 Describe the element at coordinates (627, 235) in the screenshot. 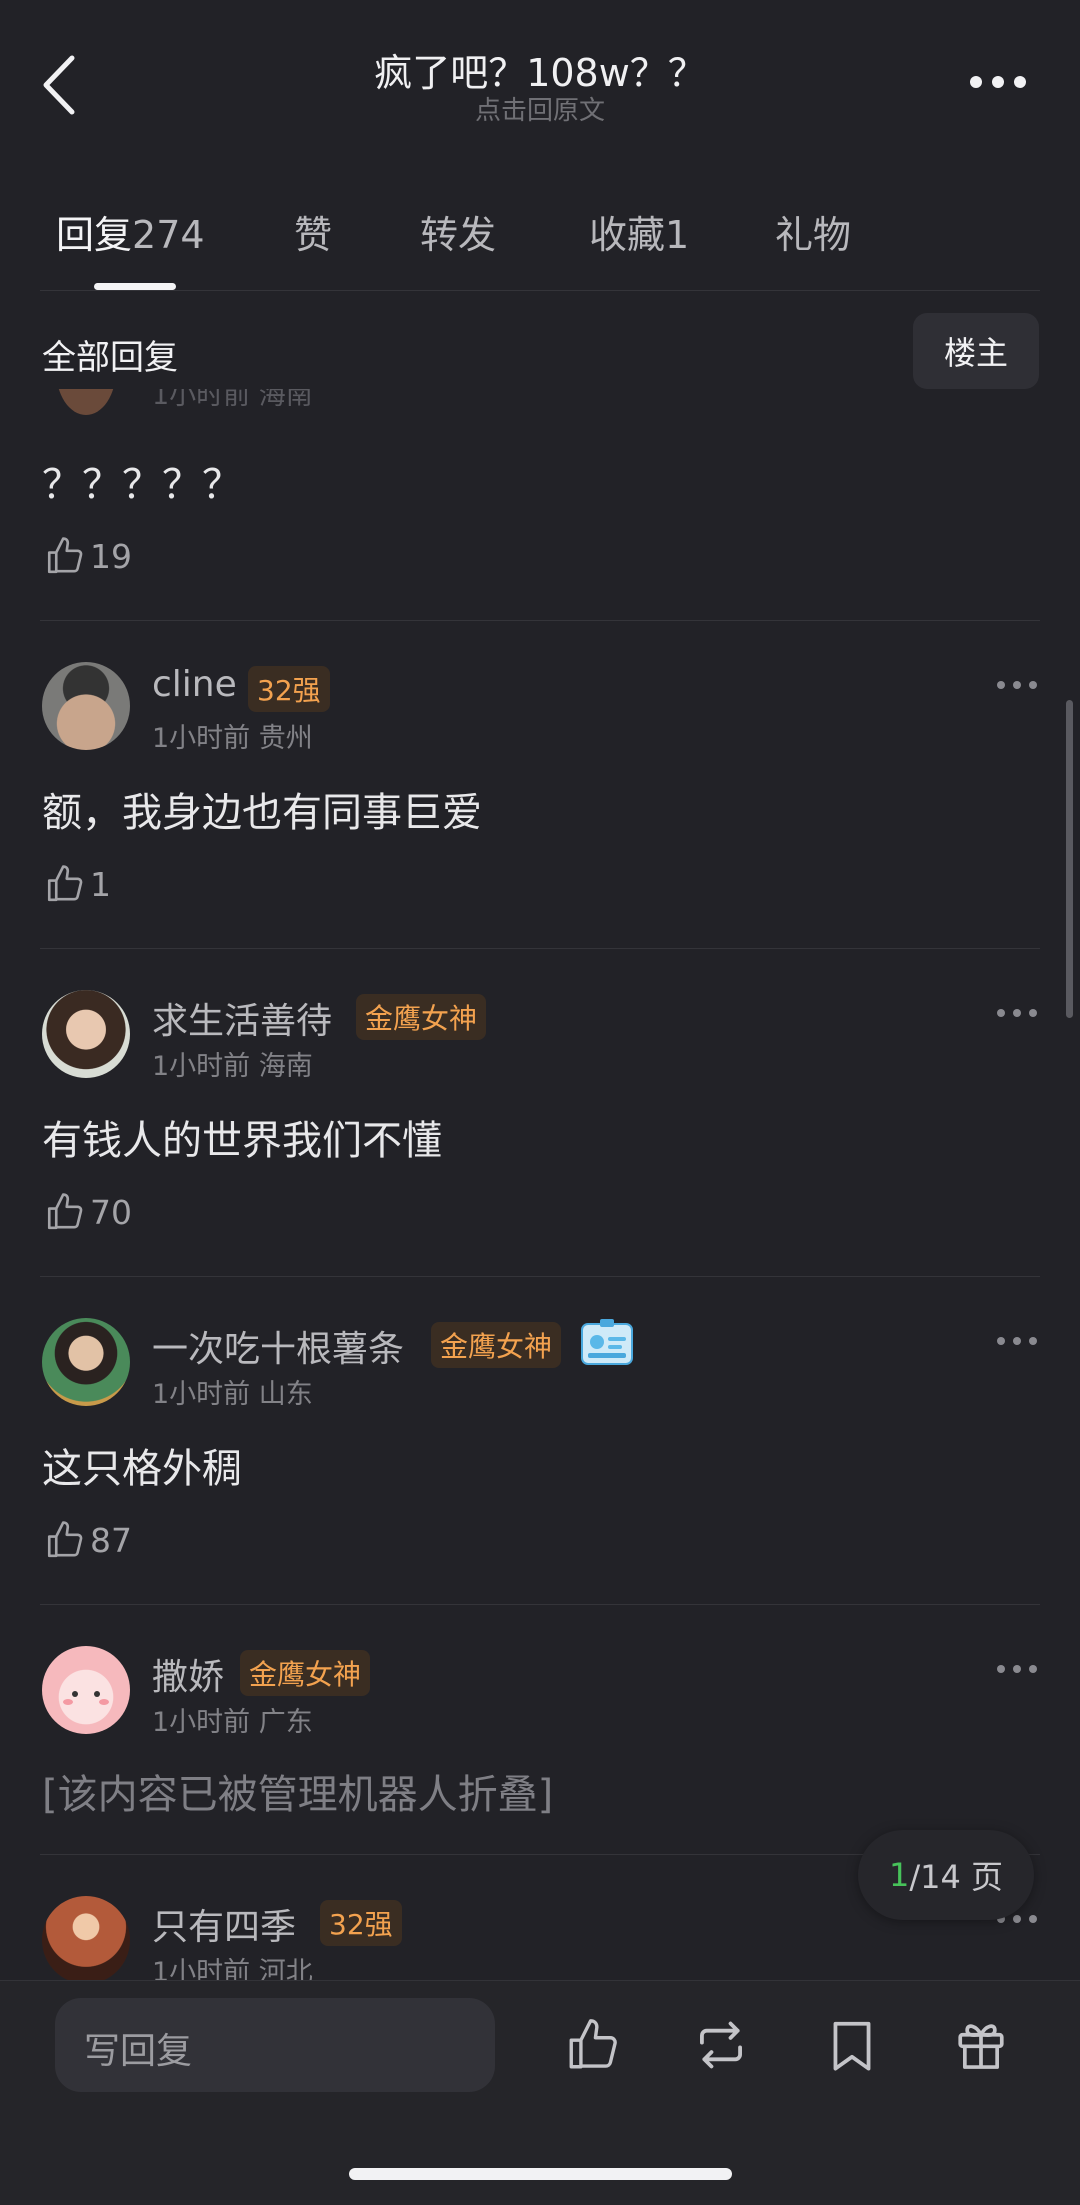

I see `tab-favorites-label: 收藏` at that location.